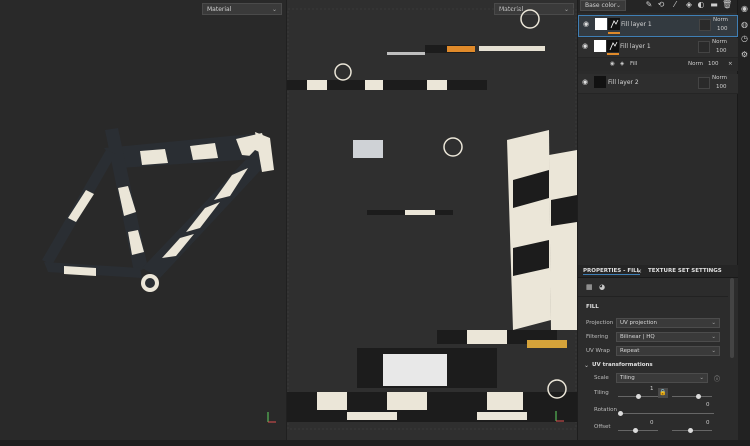 This screenshot has width=750, height=446. Describe the element at coordinates (612, 271) in the screenshot. I see `tab-properties-fill: PROPERTIES - FILL` at that location.